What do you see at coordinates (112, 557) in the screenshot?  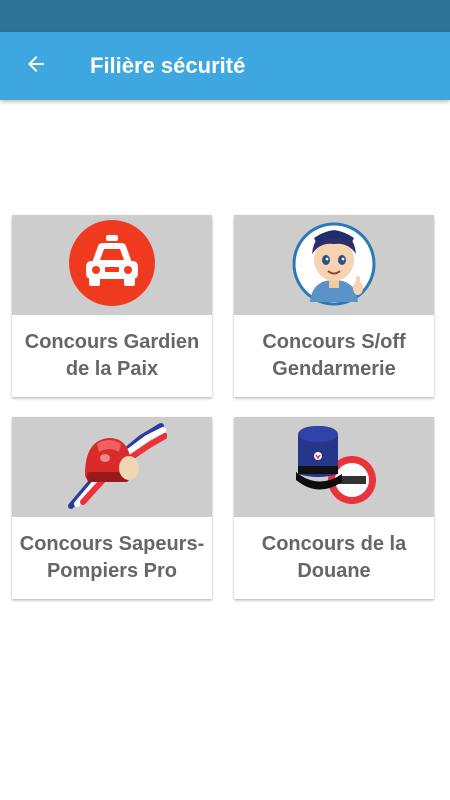 I see `card-label: Concours Sapeurs-Pompiers Pro` at bounding box center [112, 557].